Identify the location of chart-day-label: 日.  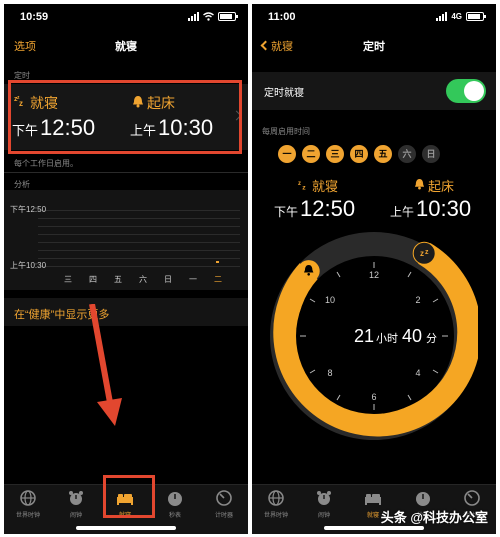
(168, 279).